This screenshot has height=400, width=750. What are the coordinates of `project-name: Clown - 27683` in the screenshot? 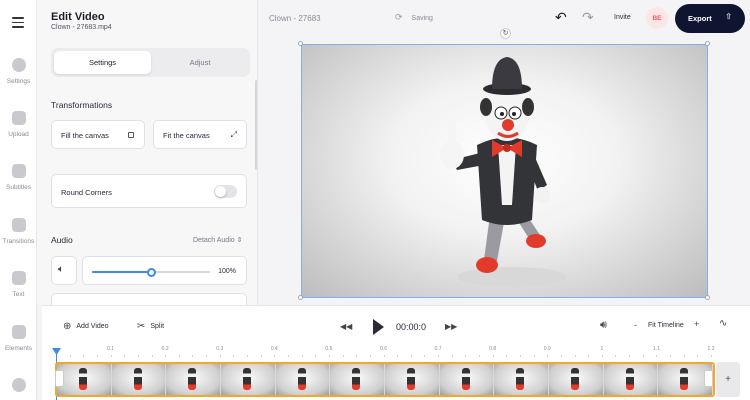 It's located at (295, 18).